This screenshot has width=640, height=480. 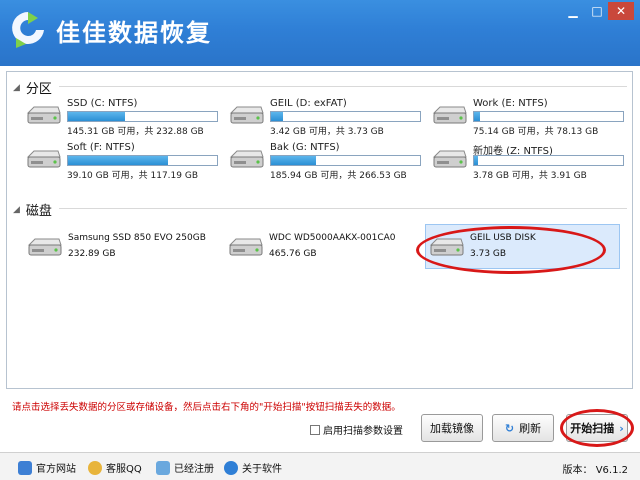 I want to click on disk-size: 465.76 GB, so click(x=293, y=254).